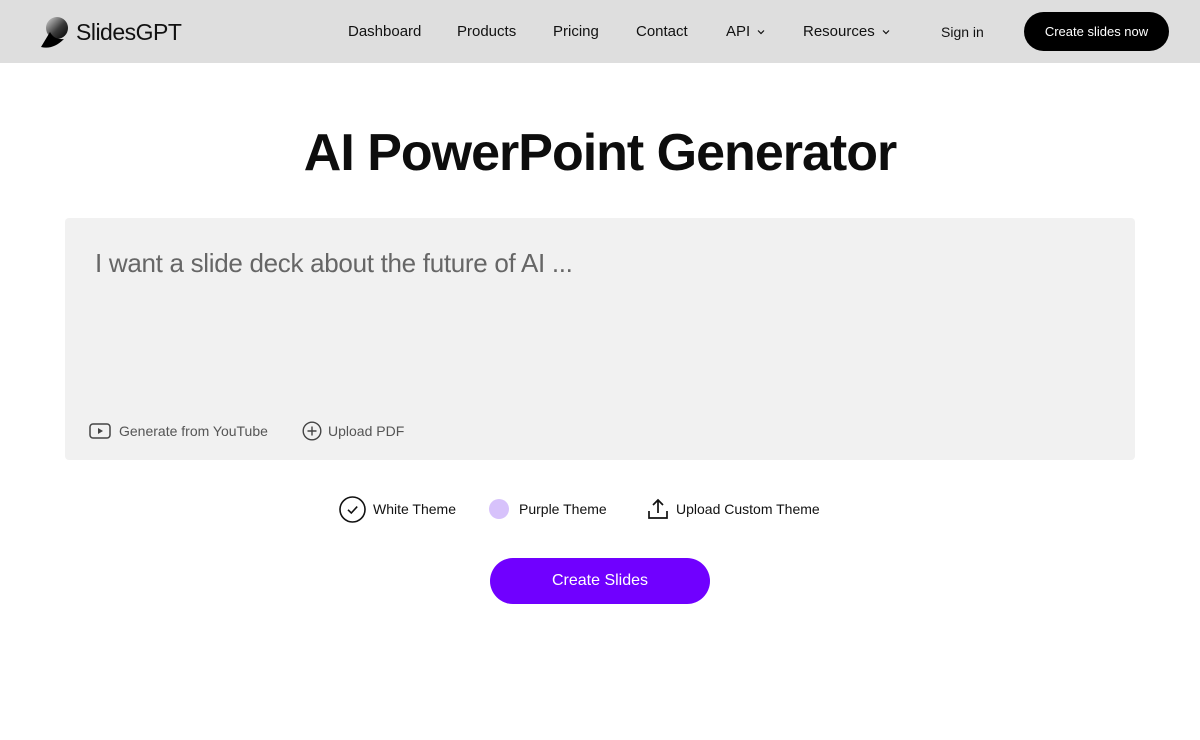  I want to click on nav-resources: Resources, so click(847, 32).